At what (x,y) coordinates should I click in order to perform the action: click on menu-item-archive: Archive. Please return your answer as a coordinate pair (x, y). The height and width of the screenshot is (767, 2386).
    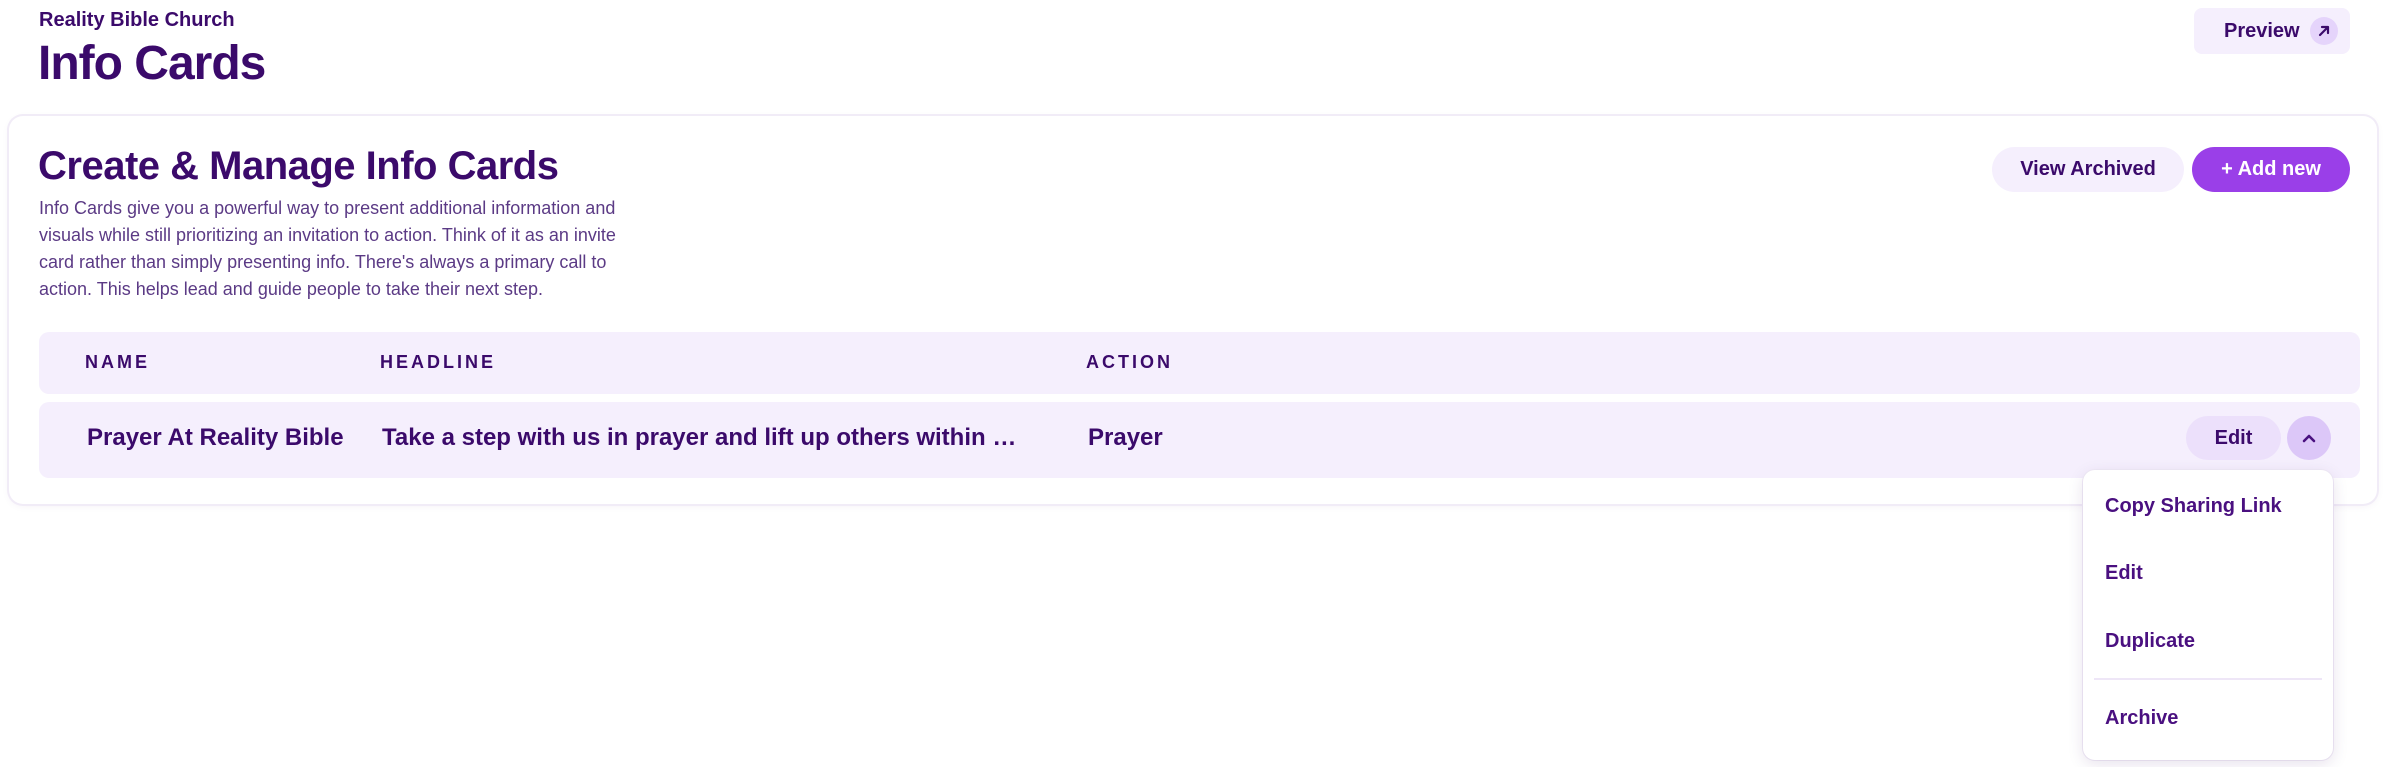
    Looking at the image, I should click on (2141, 718).